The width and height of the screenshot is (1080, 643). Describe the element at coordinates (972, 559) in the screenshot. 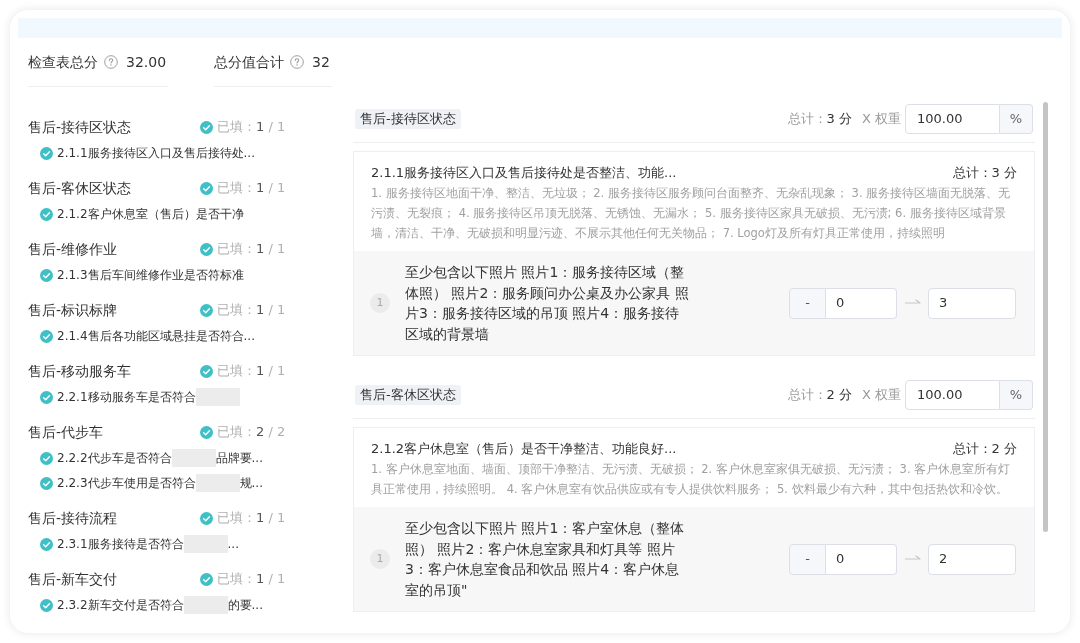

I see `max-score-input: 2` at that location.